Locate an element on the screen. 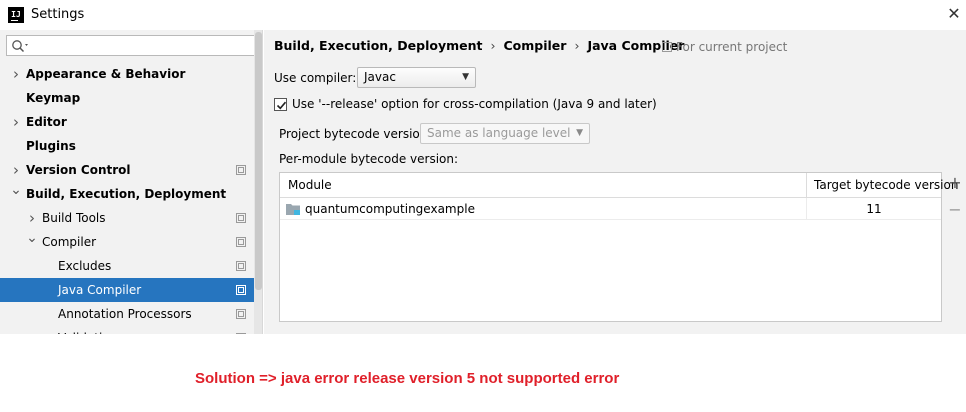 Image resolution: width=966 pixels, height=412 pixels. sidebar-item-label: Compiler is located at coordinates (69, 242).